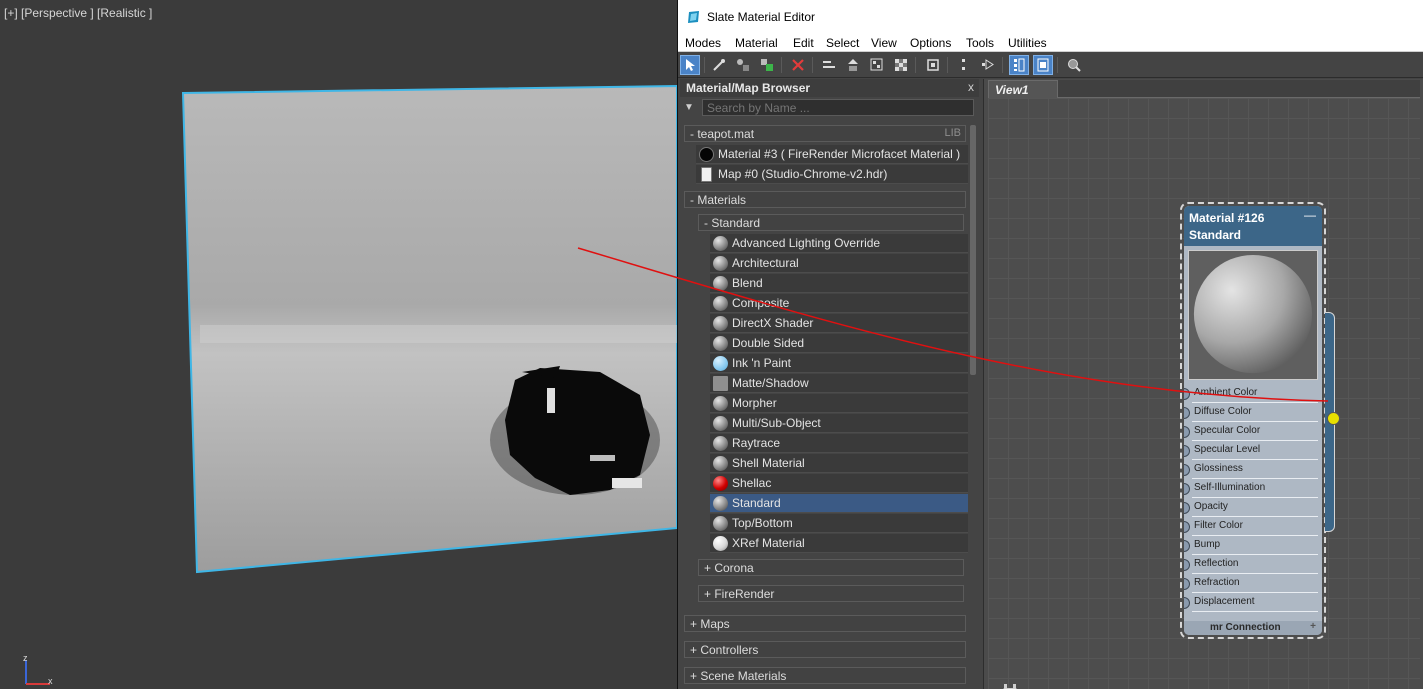  Describe the element at coordinates (743, 65) in the screenshot. I see `put-to-scene-icon` at that location.